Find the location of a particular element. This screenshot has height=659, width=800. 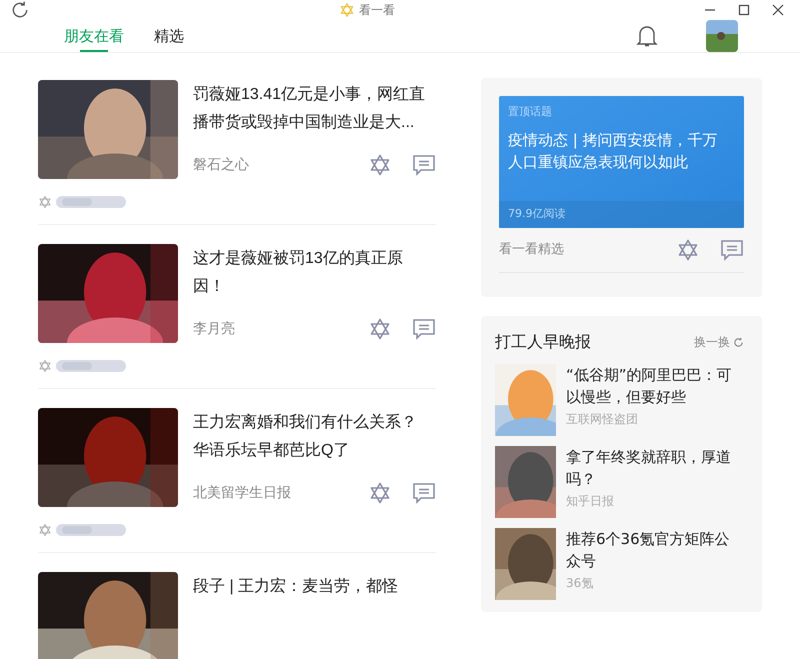

topic-source: 看一看精选 is located at coordinates (531, 250).